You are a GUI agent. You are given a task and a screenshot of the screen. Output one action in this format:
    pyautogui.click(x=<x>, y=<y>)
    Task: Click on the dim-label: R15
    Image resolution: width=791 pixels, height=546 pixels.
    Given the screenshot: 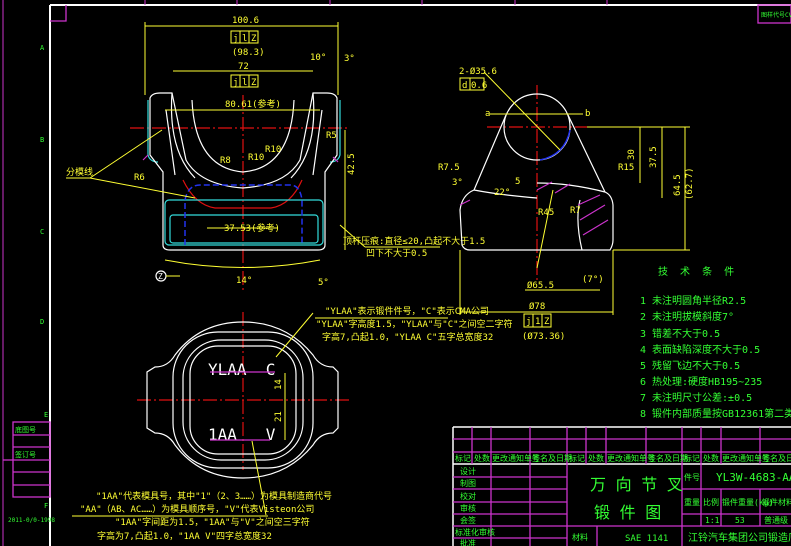 What is the action you would take?
    pyautogui.click(x=626, y=168)
    